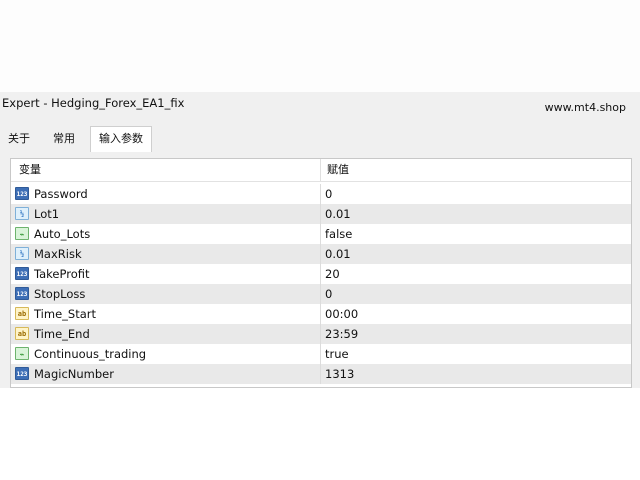 Image resolution: width=640 pixels, height=480 pixels. Describe the element at coordinates (93, 103) in the screenshot. I see `dialog-title: Expert - Hedging_Forex_EA1_fix` at that location.